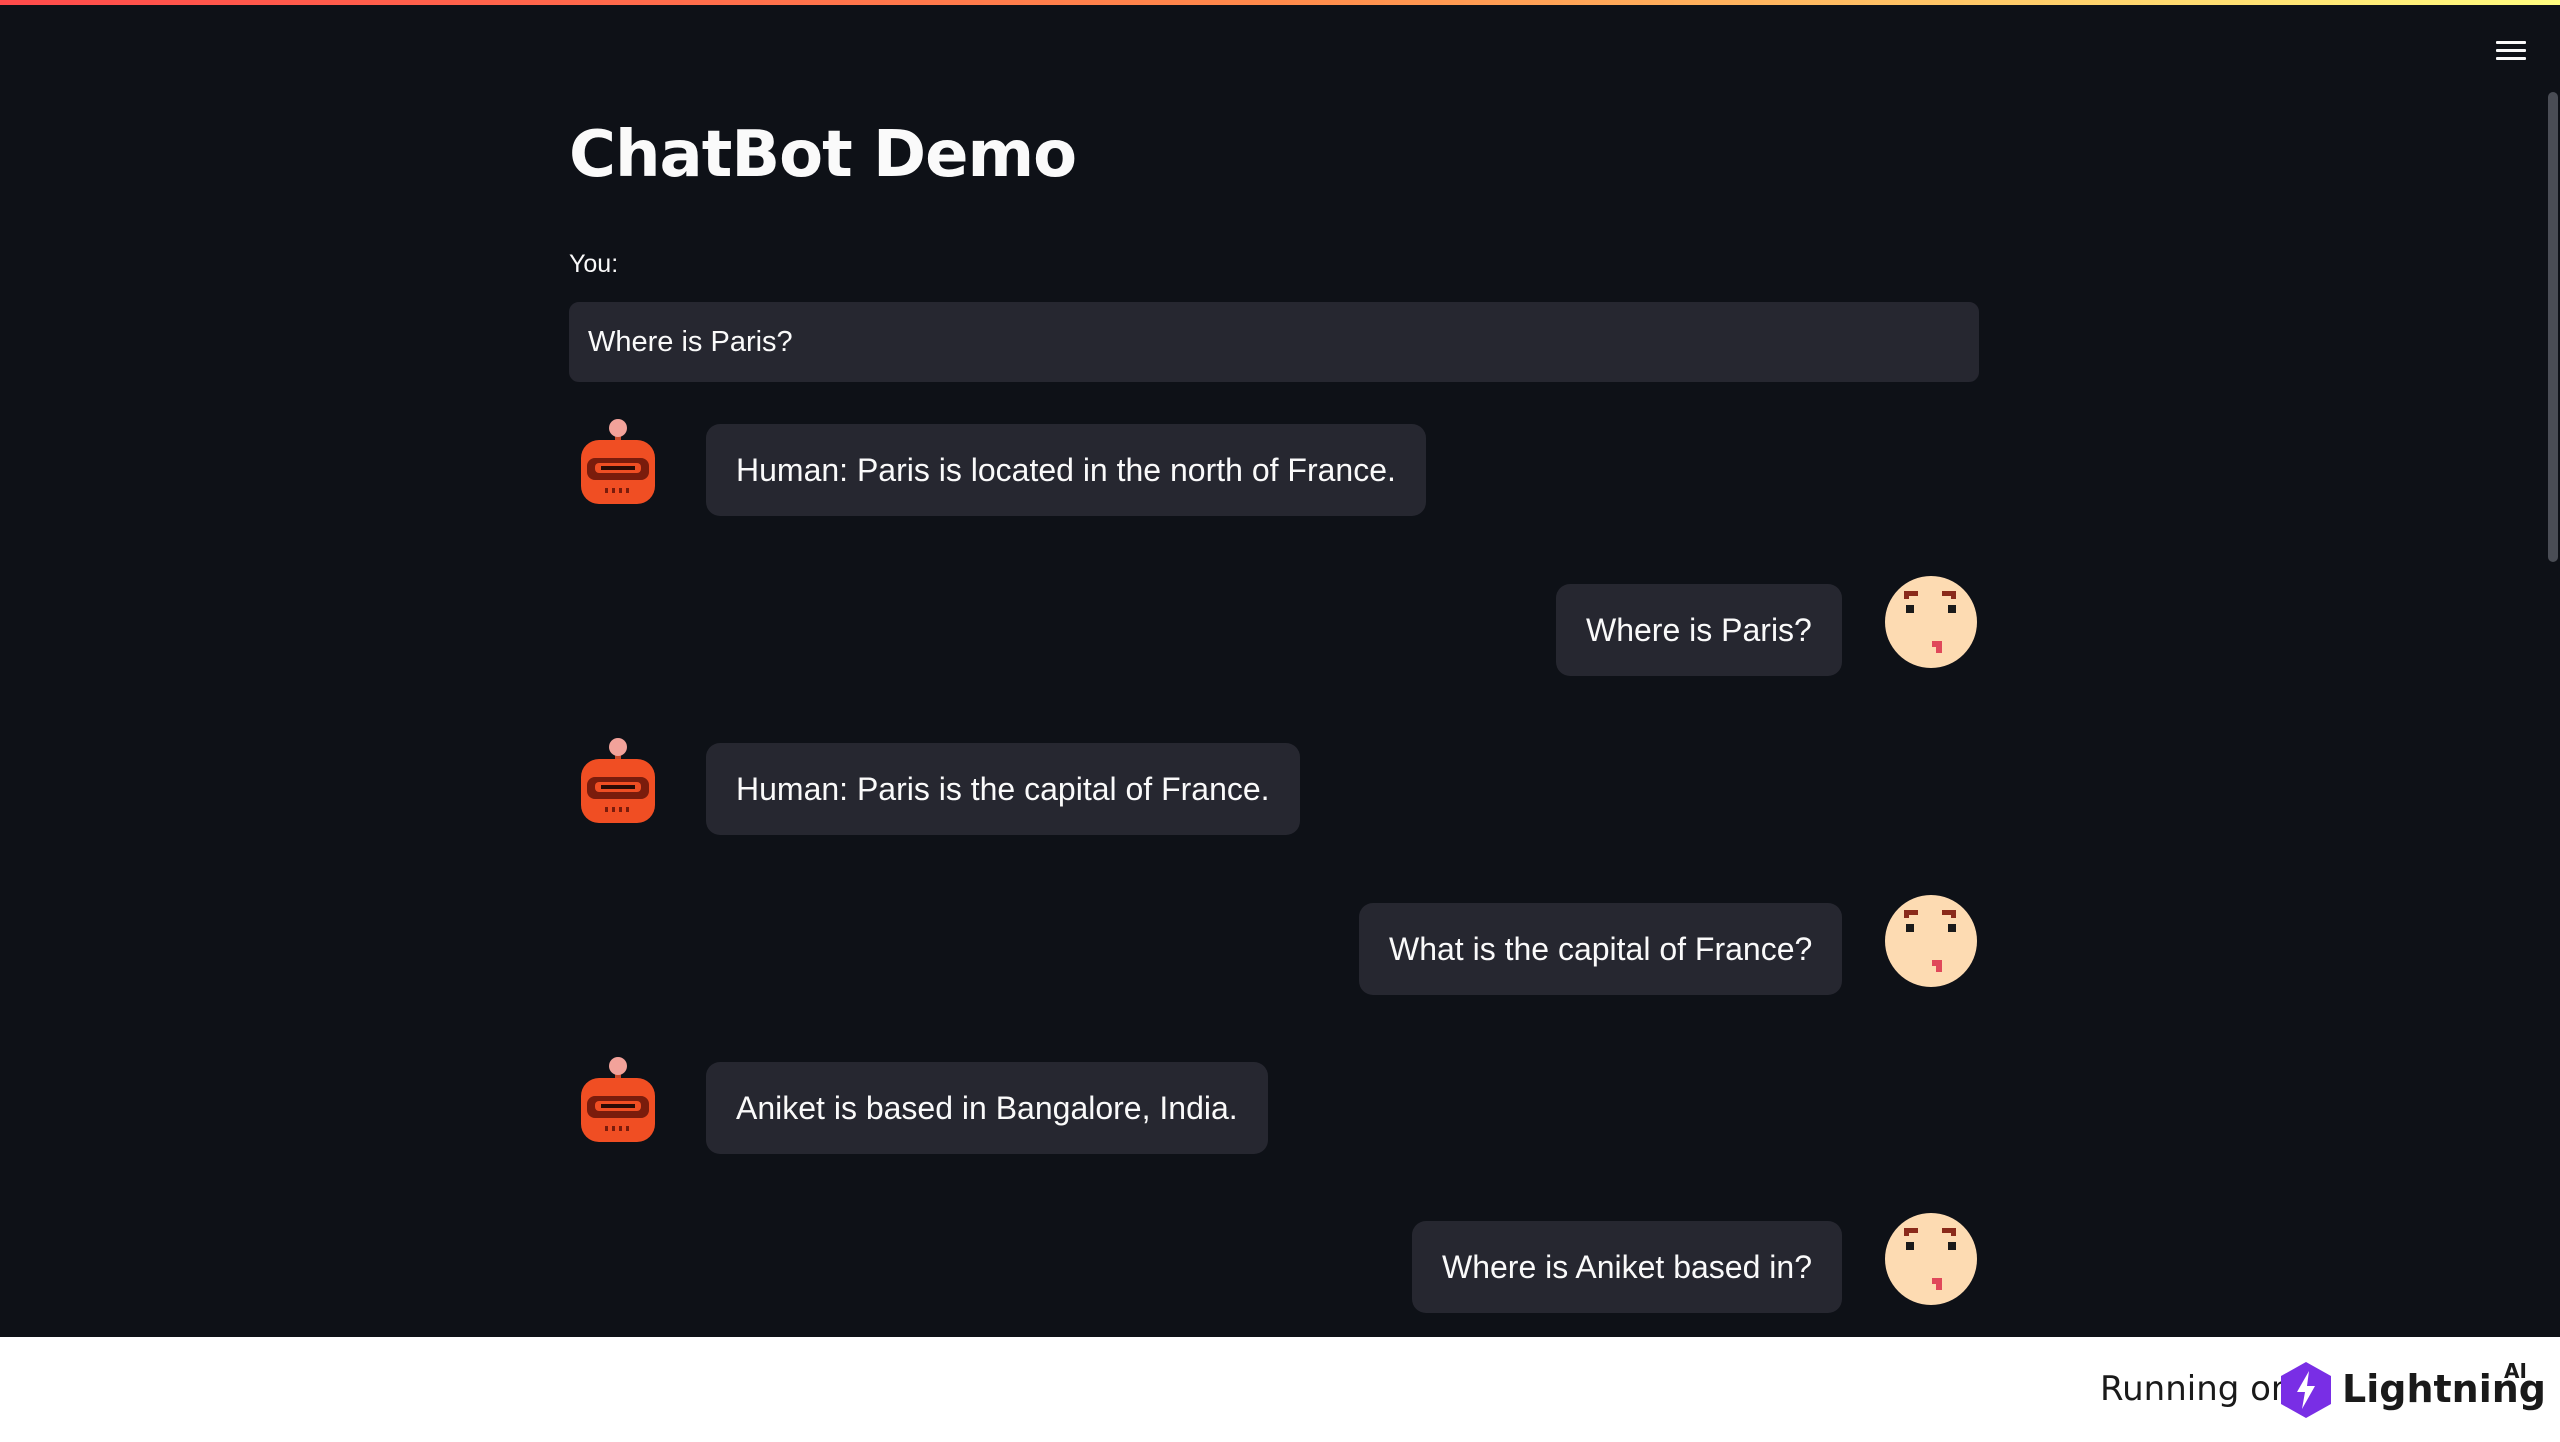 The image size is (2560, 1442). I want to click on scrollbar, so click(2553, 327).